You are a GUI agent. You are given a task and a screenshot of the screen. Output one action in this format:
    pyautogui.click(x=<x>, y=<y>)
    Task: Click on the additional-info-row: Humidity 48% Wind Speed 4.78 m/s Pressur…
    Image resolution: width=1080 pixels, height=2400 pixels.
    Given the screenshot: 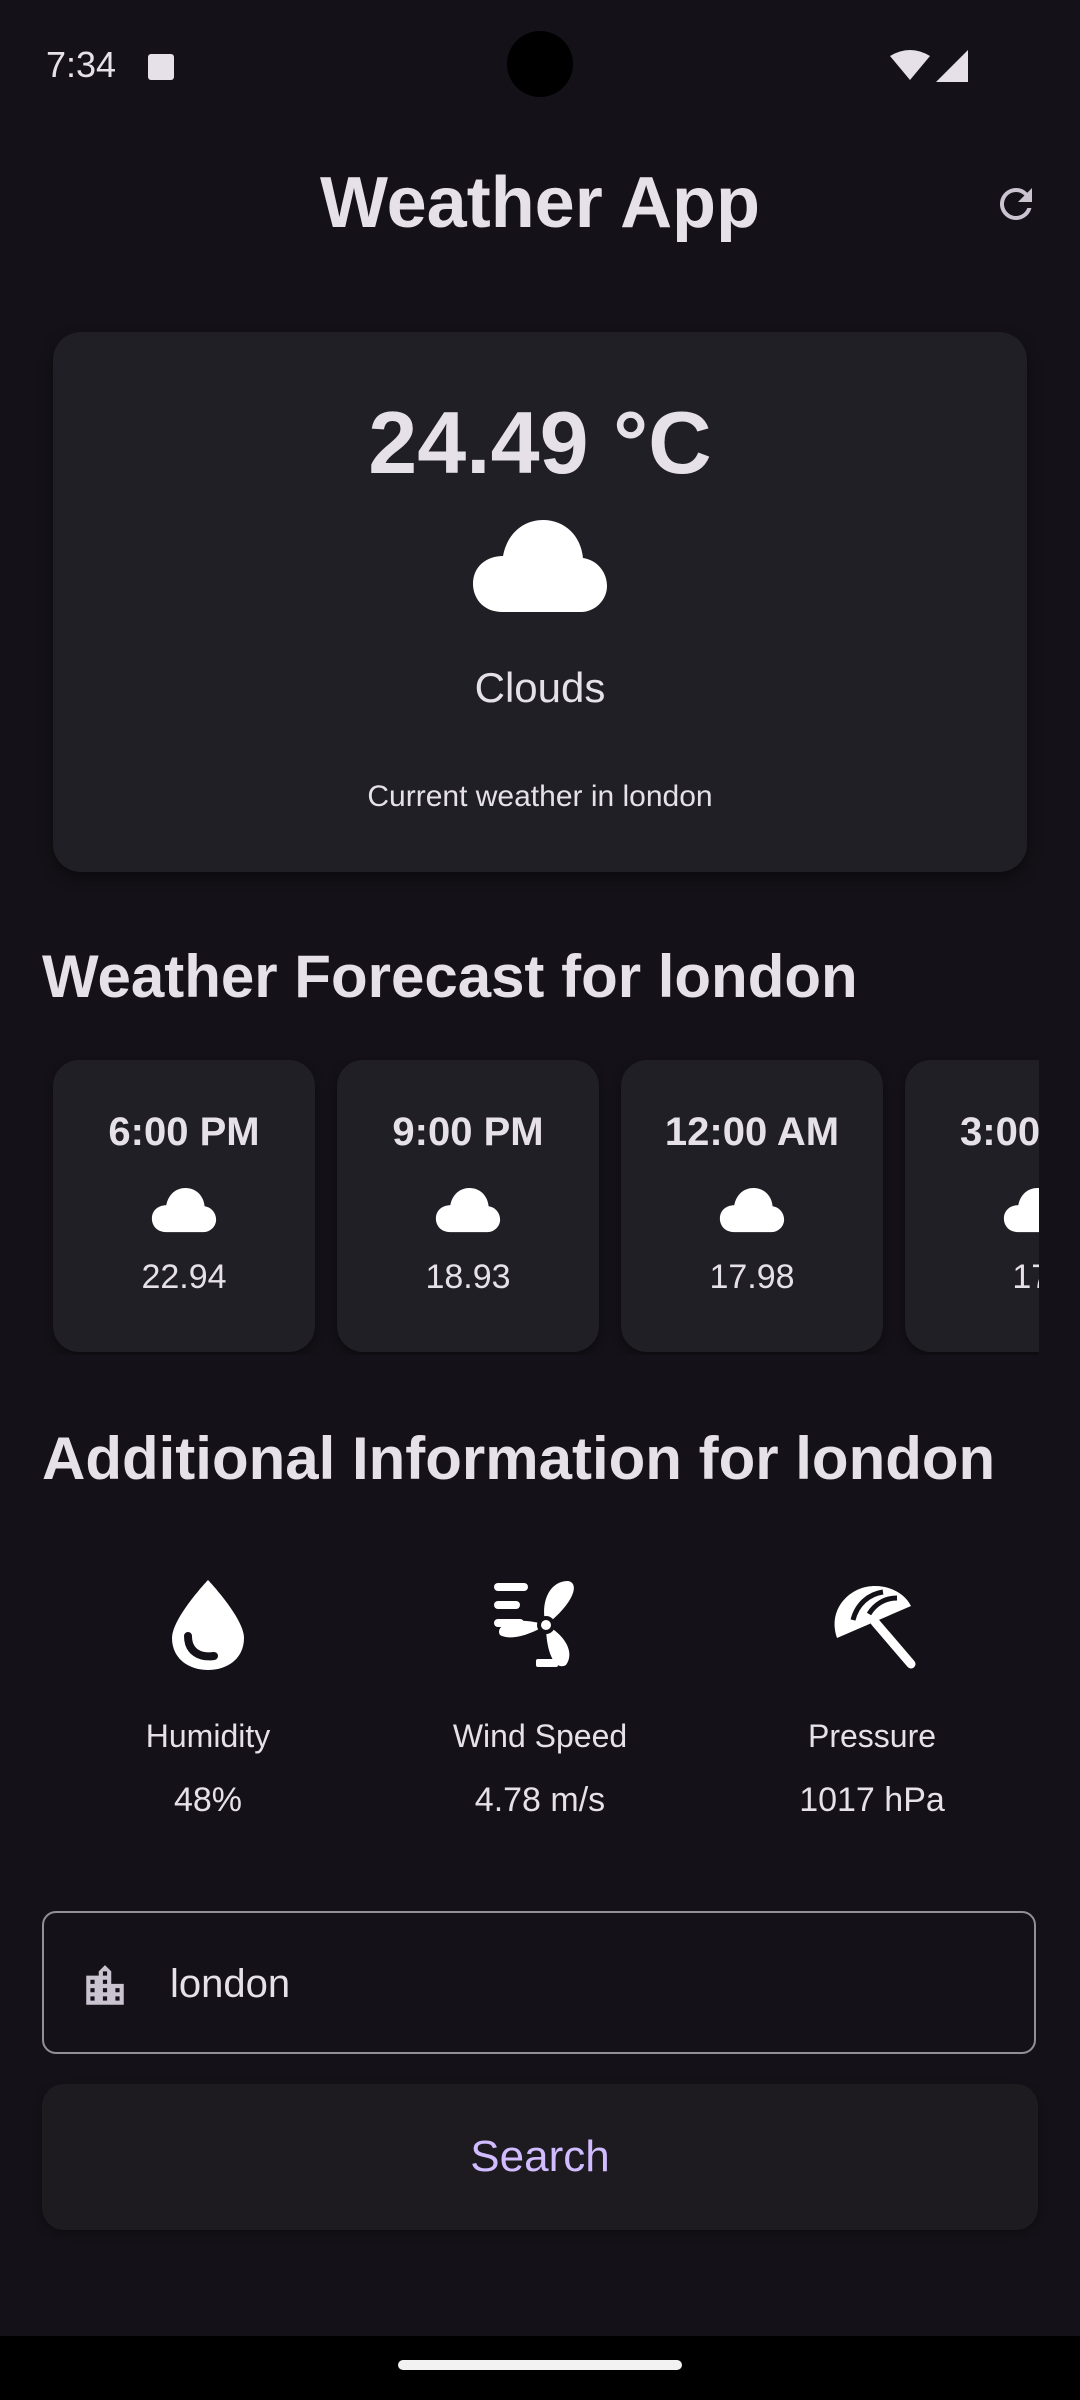 What is the action you would take?
    pyautogui.click(x=540, y=1695)
    